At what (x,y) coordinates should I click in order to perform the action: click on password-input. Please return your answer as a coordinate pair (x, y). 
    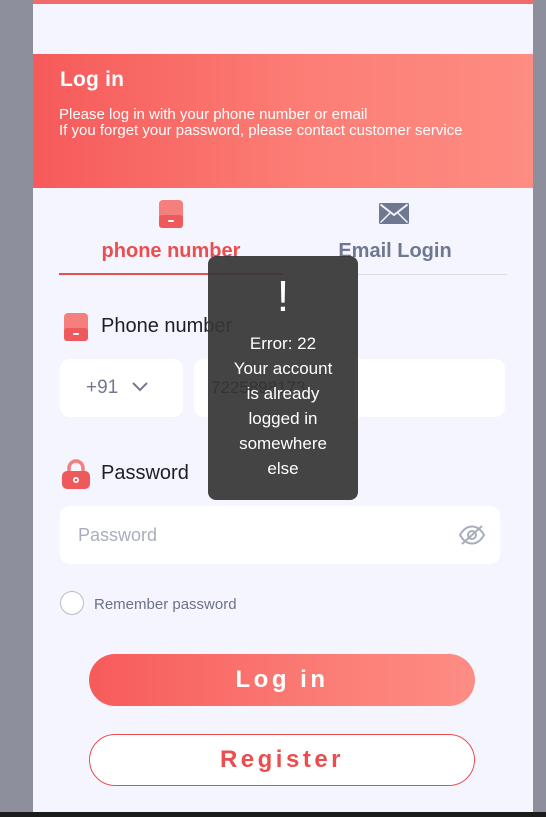
    Looking at the image, I should click on (263, 535).